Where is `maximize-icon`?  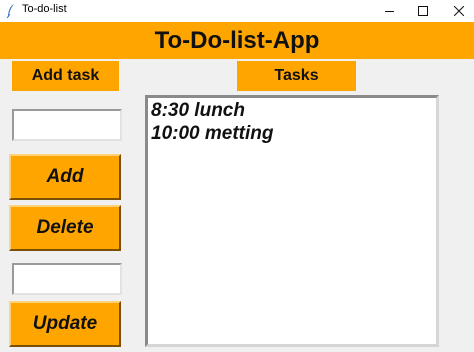
maximize-icon is located at coordinates (423, 11).